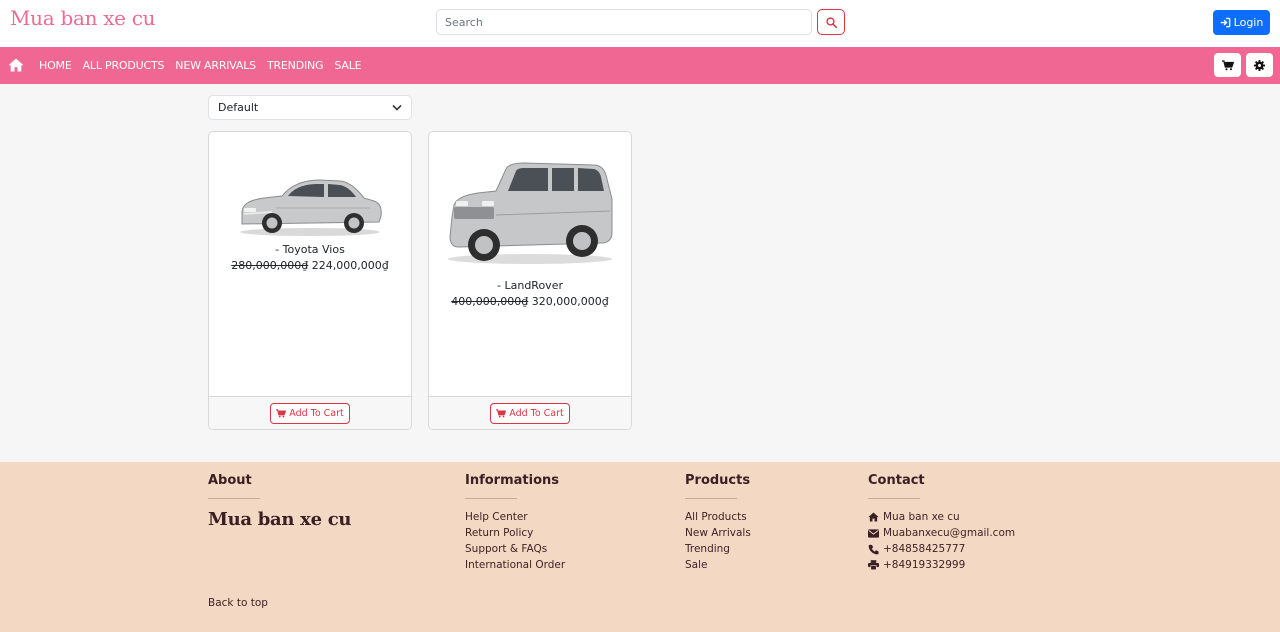  I want to click on nav-link-sale: SALE, so click(347, 65).